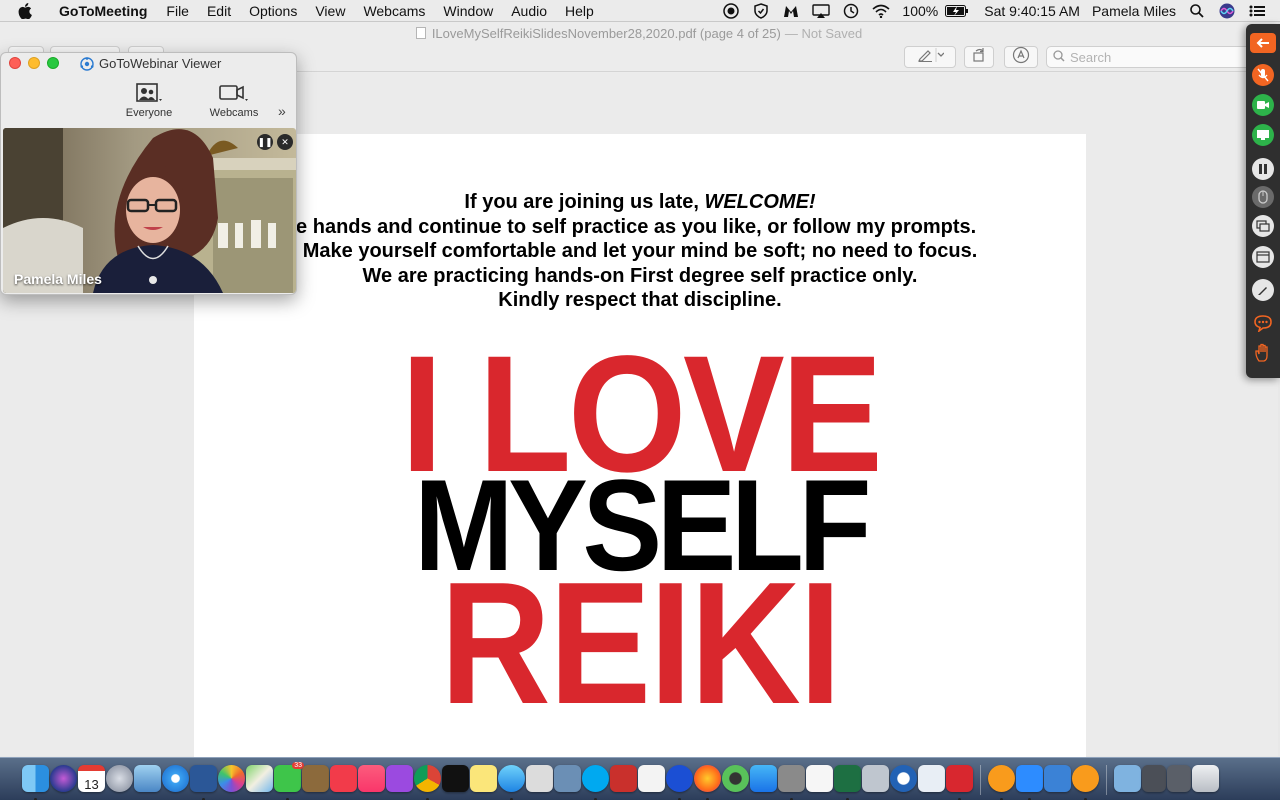  I want to click on safari-icon, so click(175, 778).